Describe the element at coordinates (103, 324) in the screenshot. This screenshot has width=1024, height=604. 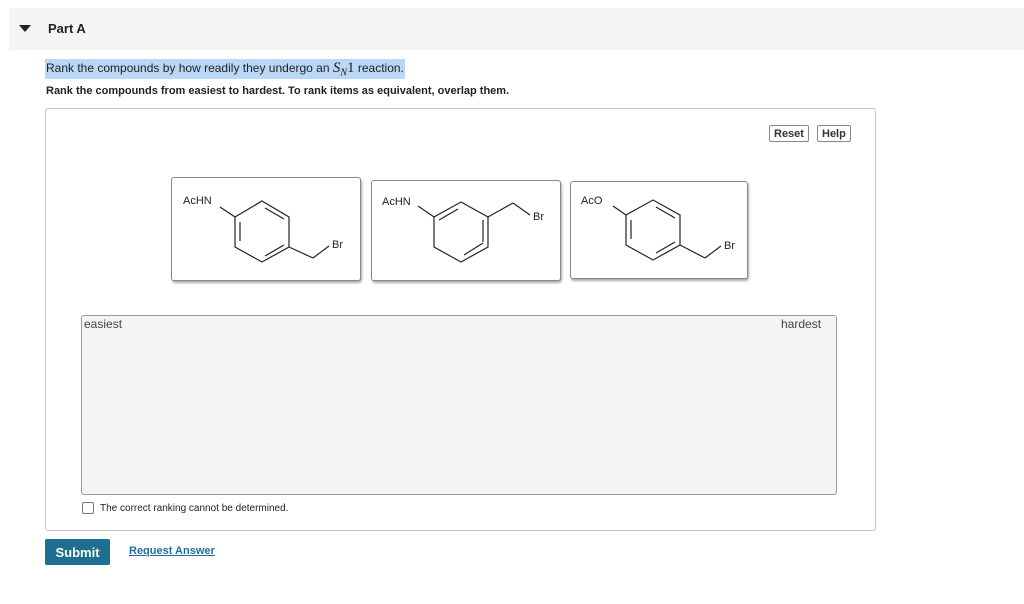
I see `easiest-label: easiest` at that location.